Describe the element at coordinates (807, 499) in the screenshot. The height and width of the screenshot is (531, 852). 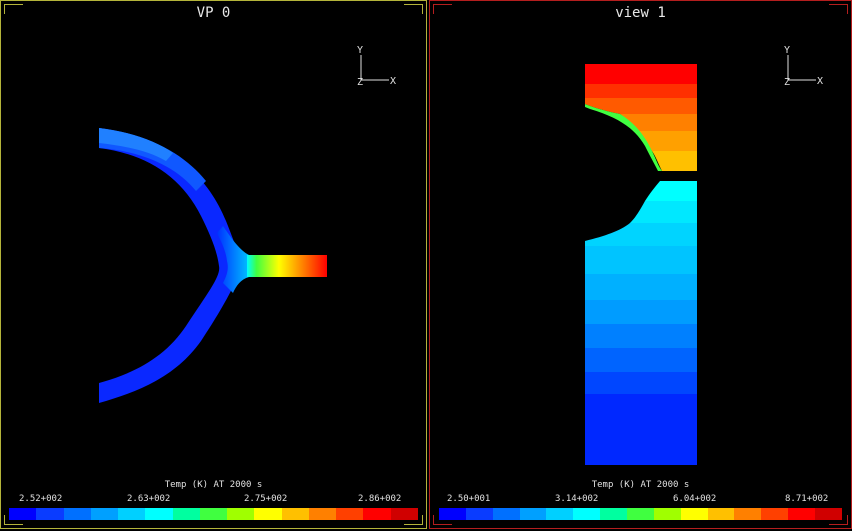
I see `colorbar-label: 8.71+002` at that location.